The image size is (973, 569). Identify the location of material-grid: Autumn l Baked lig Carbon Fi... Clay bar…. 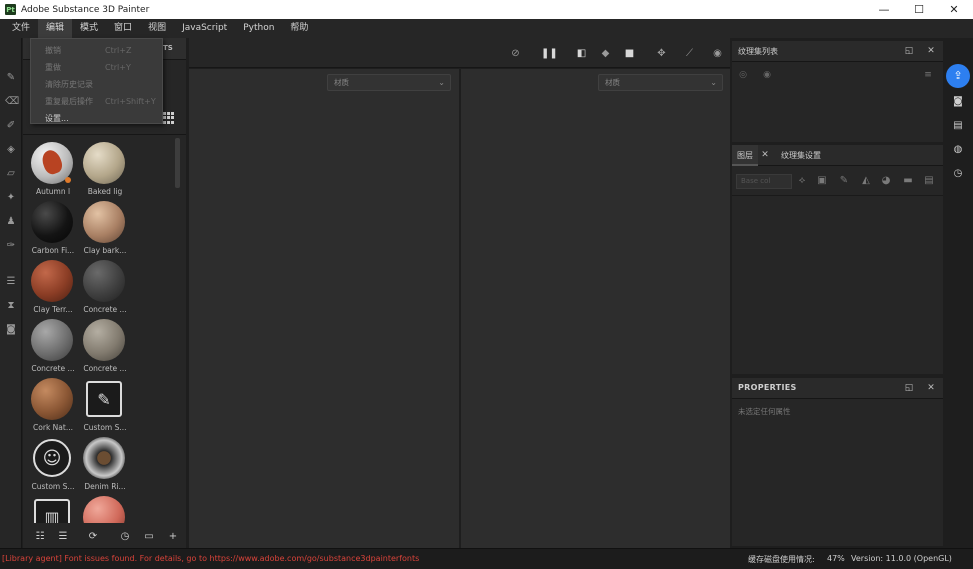
(100, 330).